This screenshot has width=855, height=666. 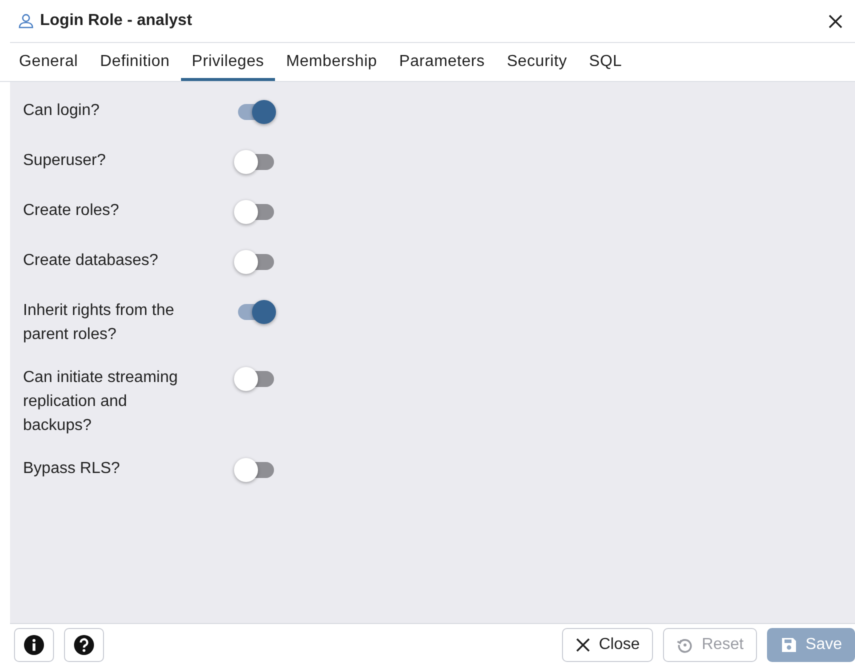 What do you see at coordinates (71, 211) in the screenshot?
I see `field-label: Create roles?` at bounding box center [71, 211].